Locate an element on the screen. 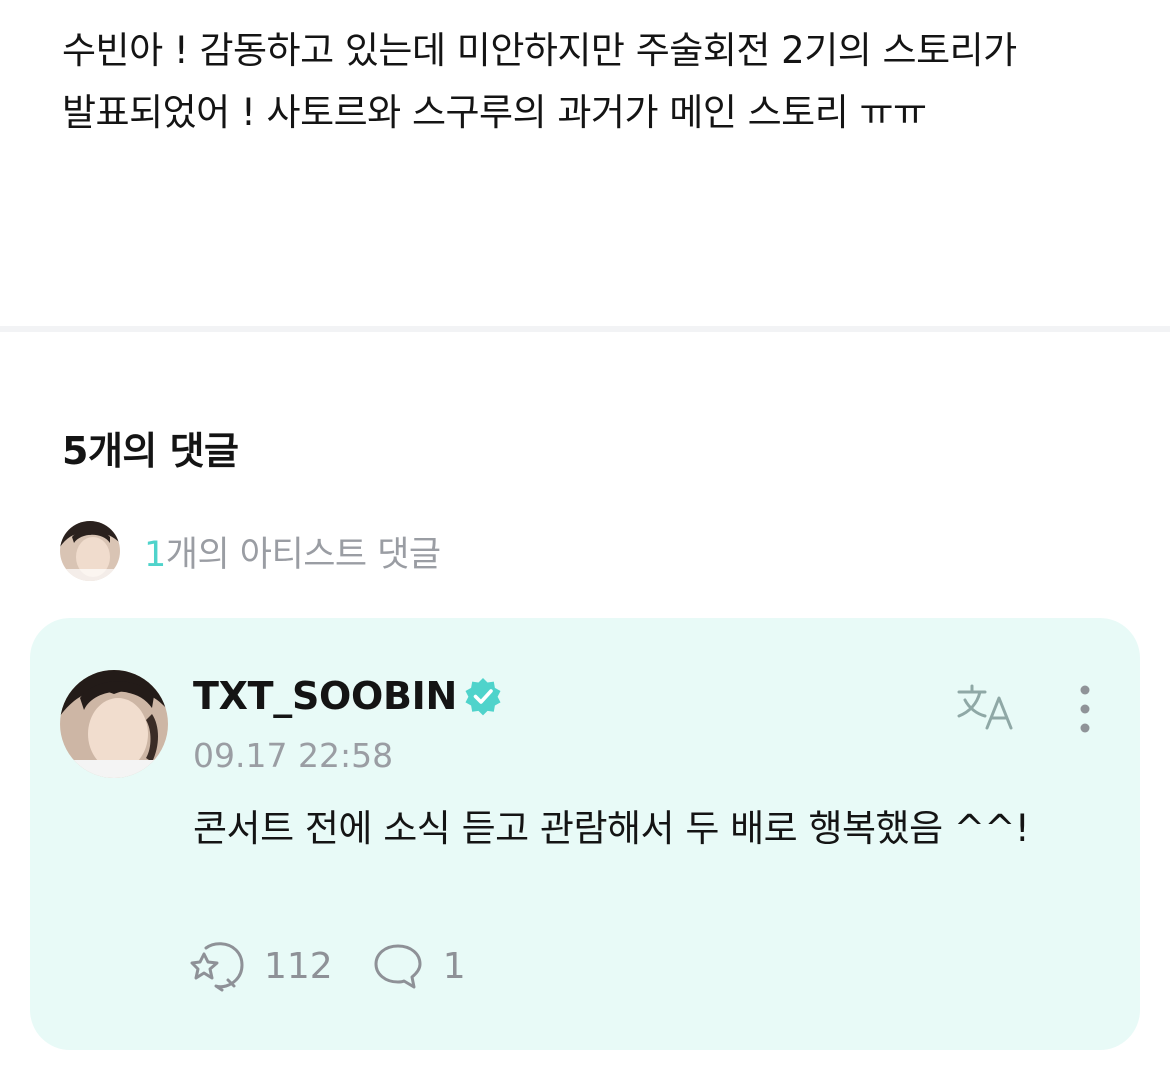  artist-comment-summary: 1개의 아티스트 댓글 is located at coordinates (250, 551).